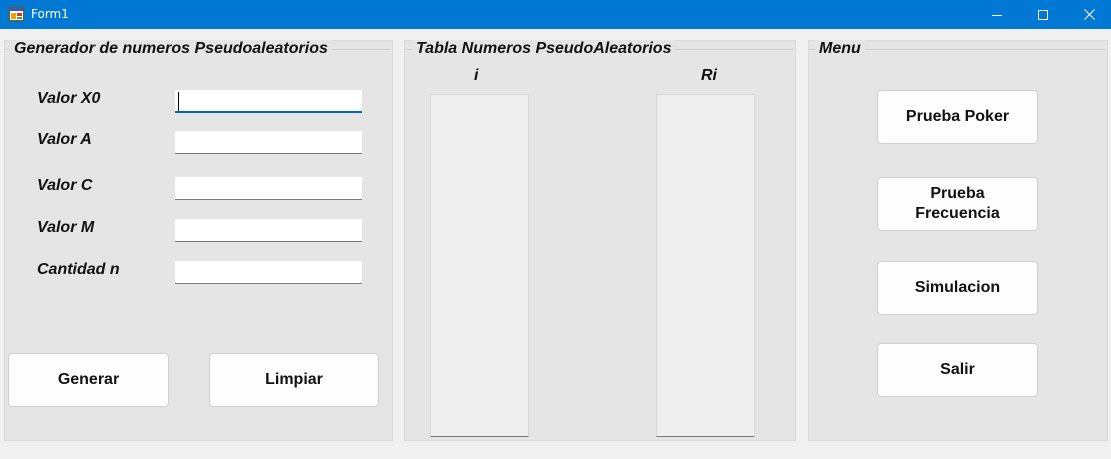 The image size is (1111, 459). I want to click on table-group-title: Tabla Numeros PseudoAleatorios, so click(544, 49).